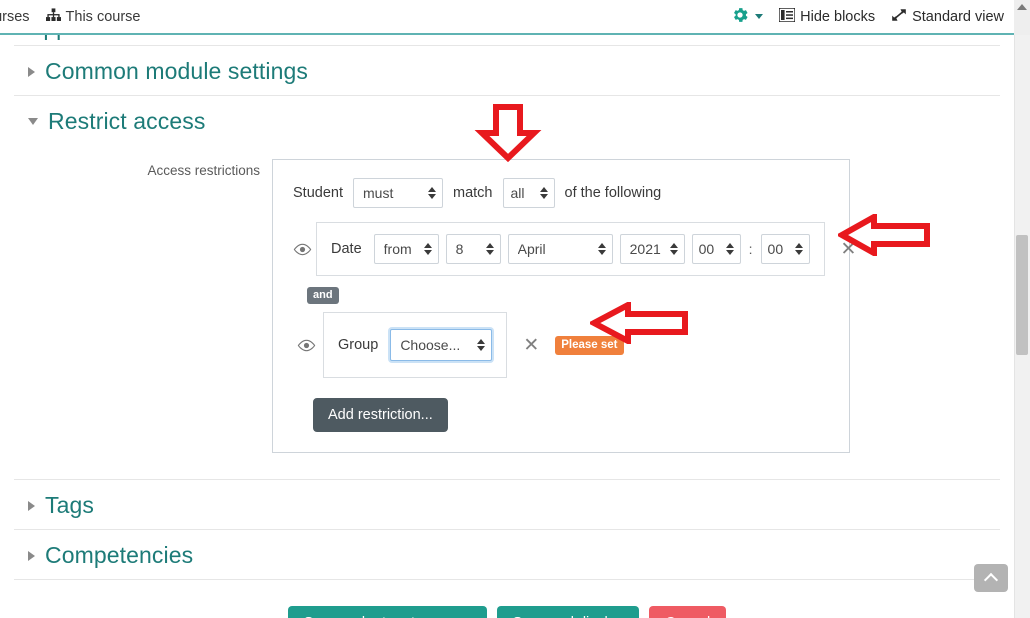 This screenshot has width=1030, height=618. Describe the element at coordinates (176, 71) in the screenshot. I see `section-common-module-settings-title: Common module settings` at that location.